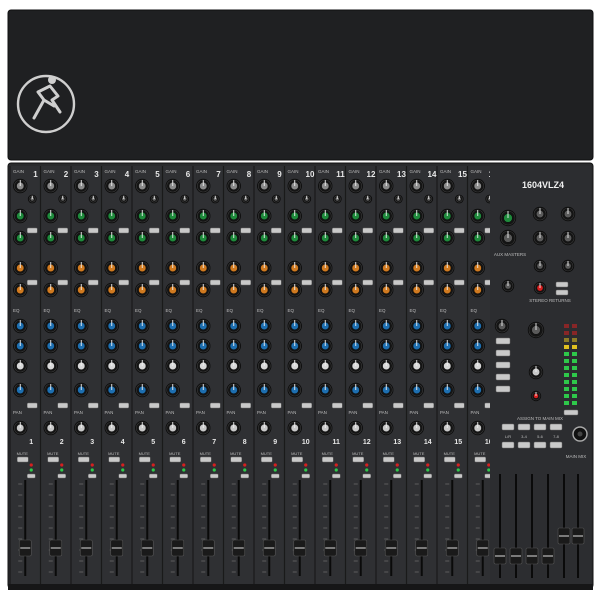  I want to click on channel-number-bottom: 7, so click(214, 442).